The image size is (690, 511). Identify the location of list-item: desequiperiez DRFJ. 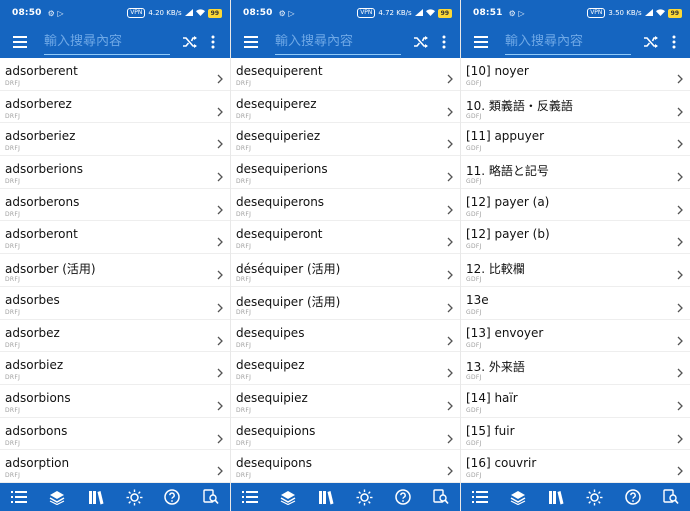
(345, 140).